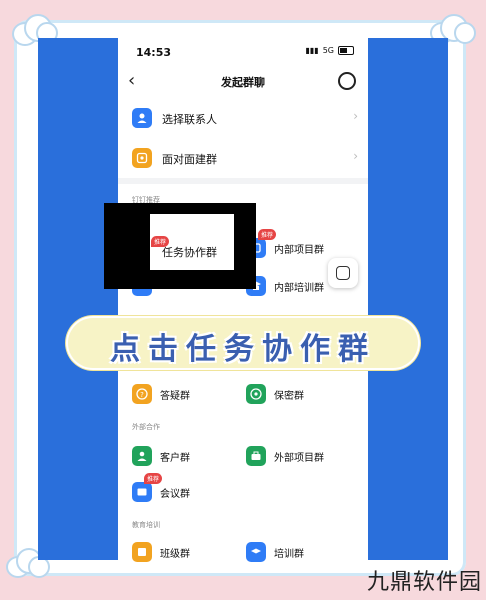 This screenshot has width=486, height=600. What do you see at coordinates (175, 494) in the screenshot?
I see `group-meeting-label: 会议群` at bounding box center [175, 494].